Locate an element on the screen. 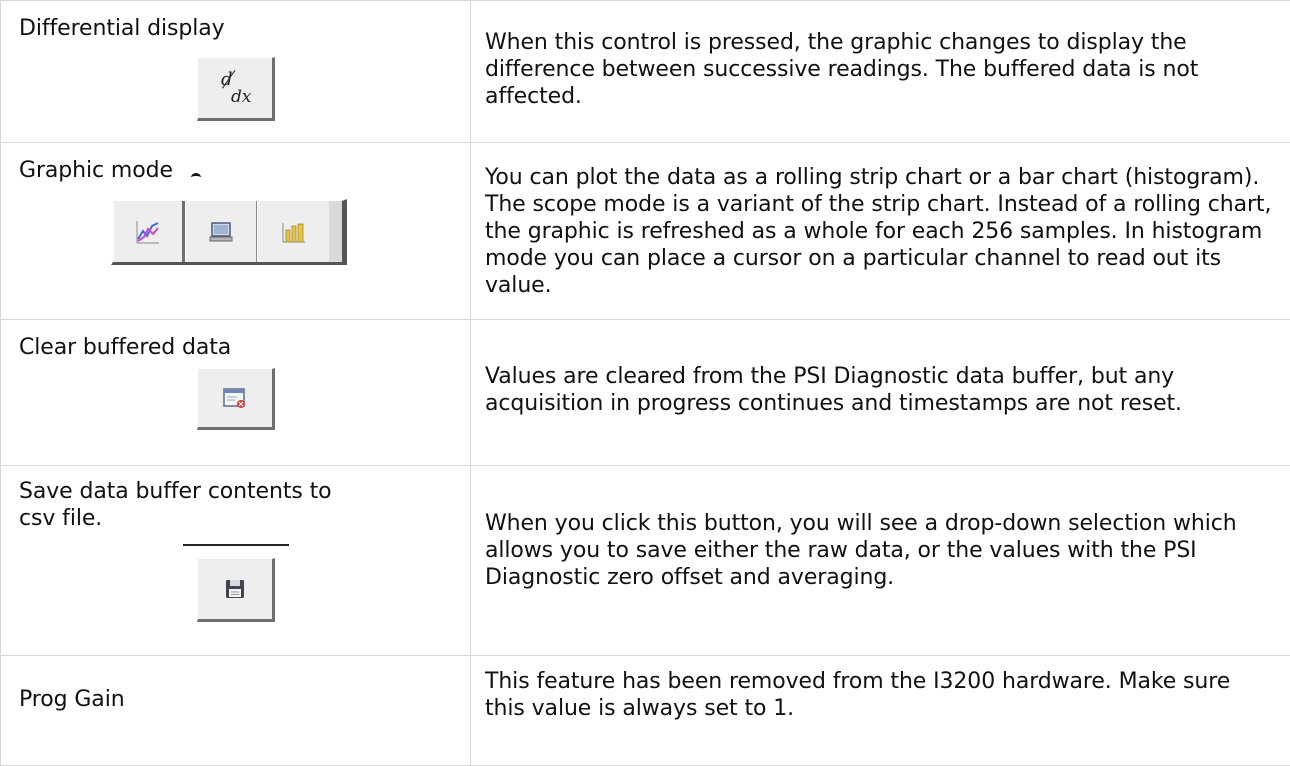  histogram-bar-icon is located at coordinates (294, 232).